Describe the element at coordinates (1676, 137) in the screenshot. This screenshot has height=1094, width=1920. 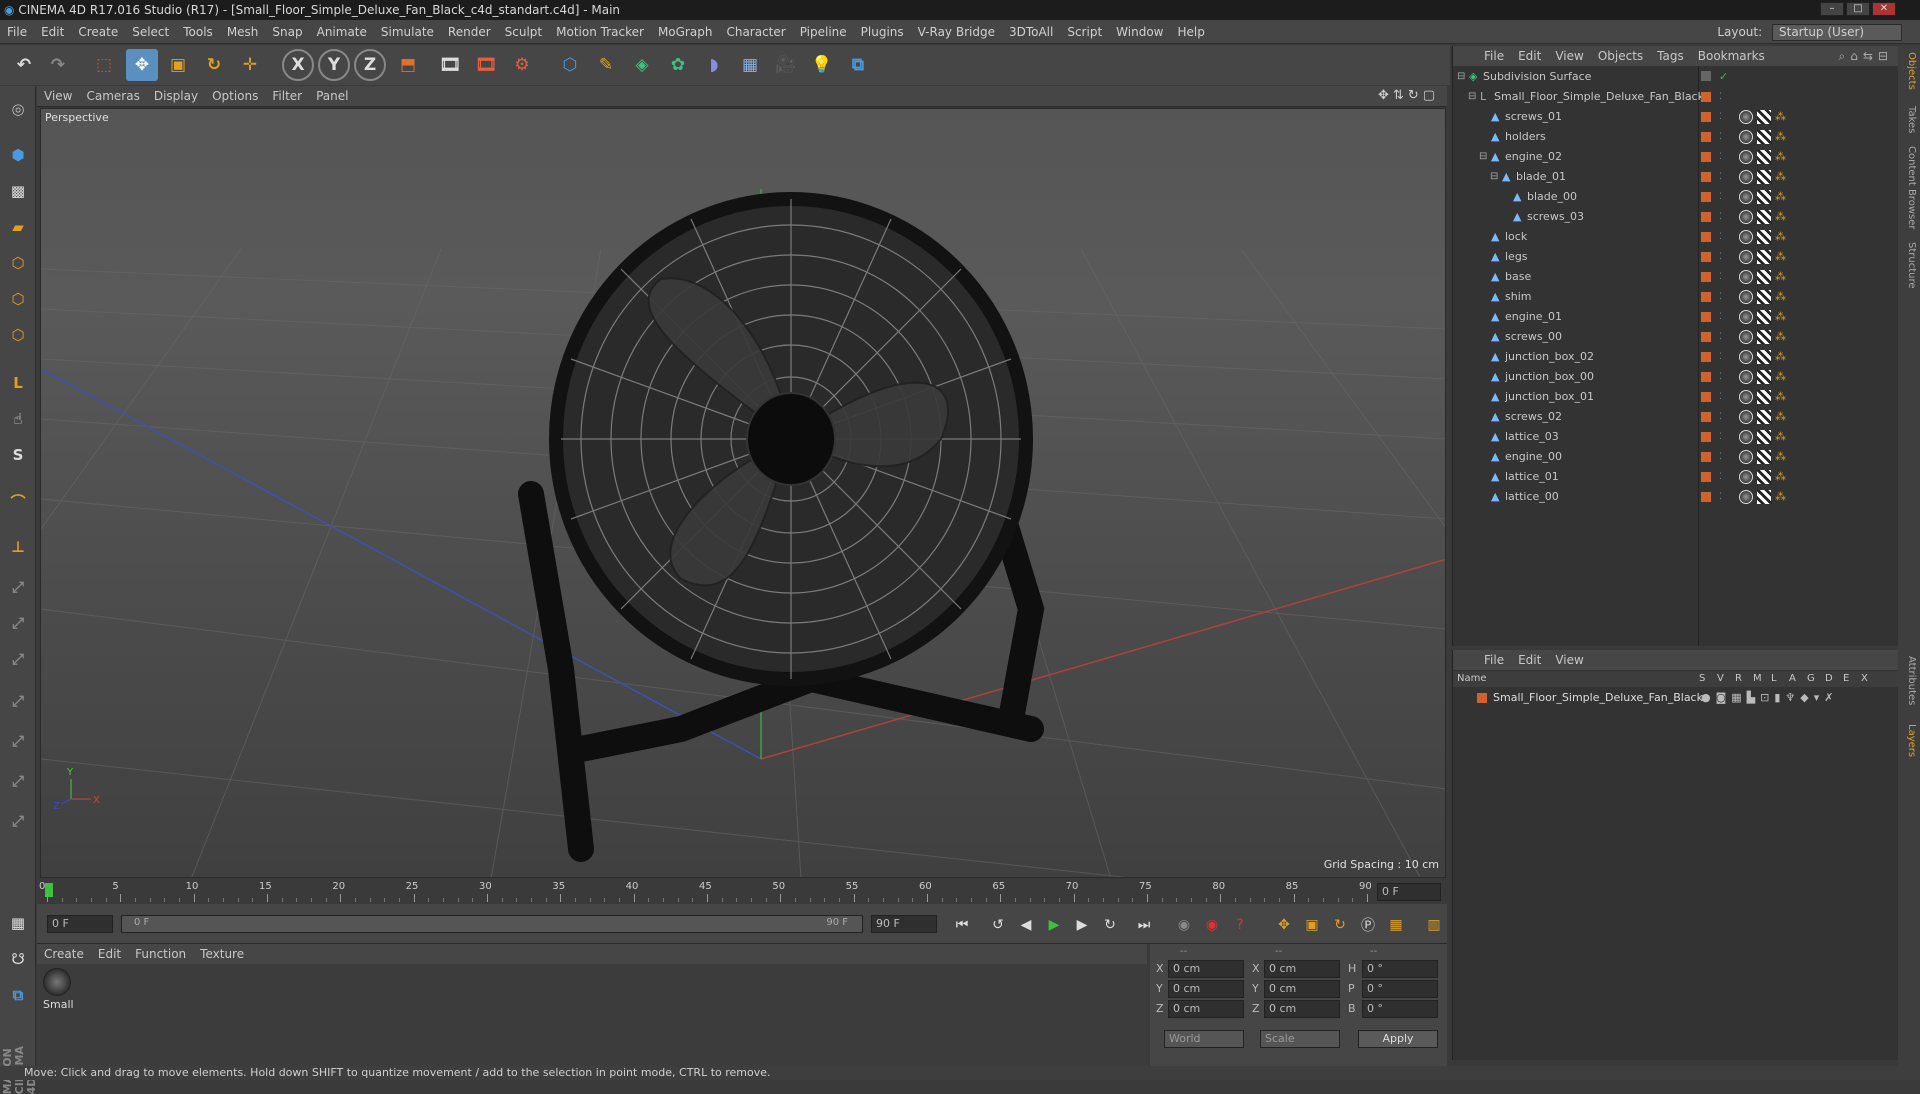
I see `object-tree-row: ▲ holders ⁚ ⁂` at that location.